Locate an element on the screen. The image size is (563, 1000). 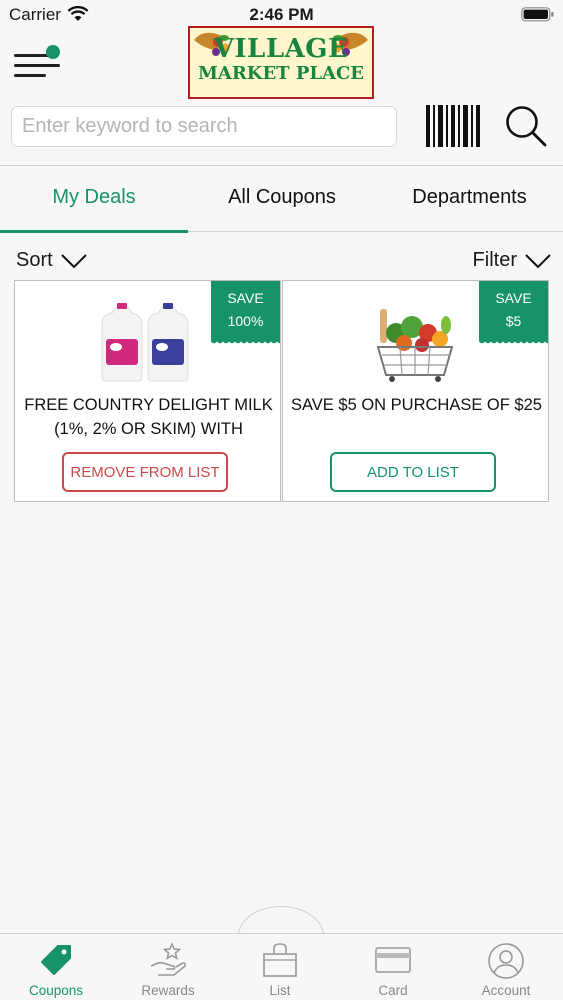
add-to-list-button: ADD TO LIST is located at coordinates (413, 472).